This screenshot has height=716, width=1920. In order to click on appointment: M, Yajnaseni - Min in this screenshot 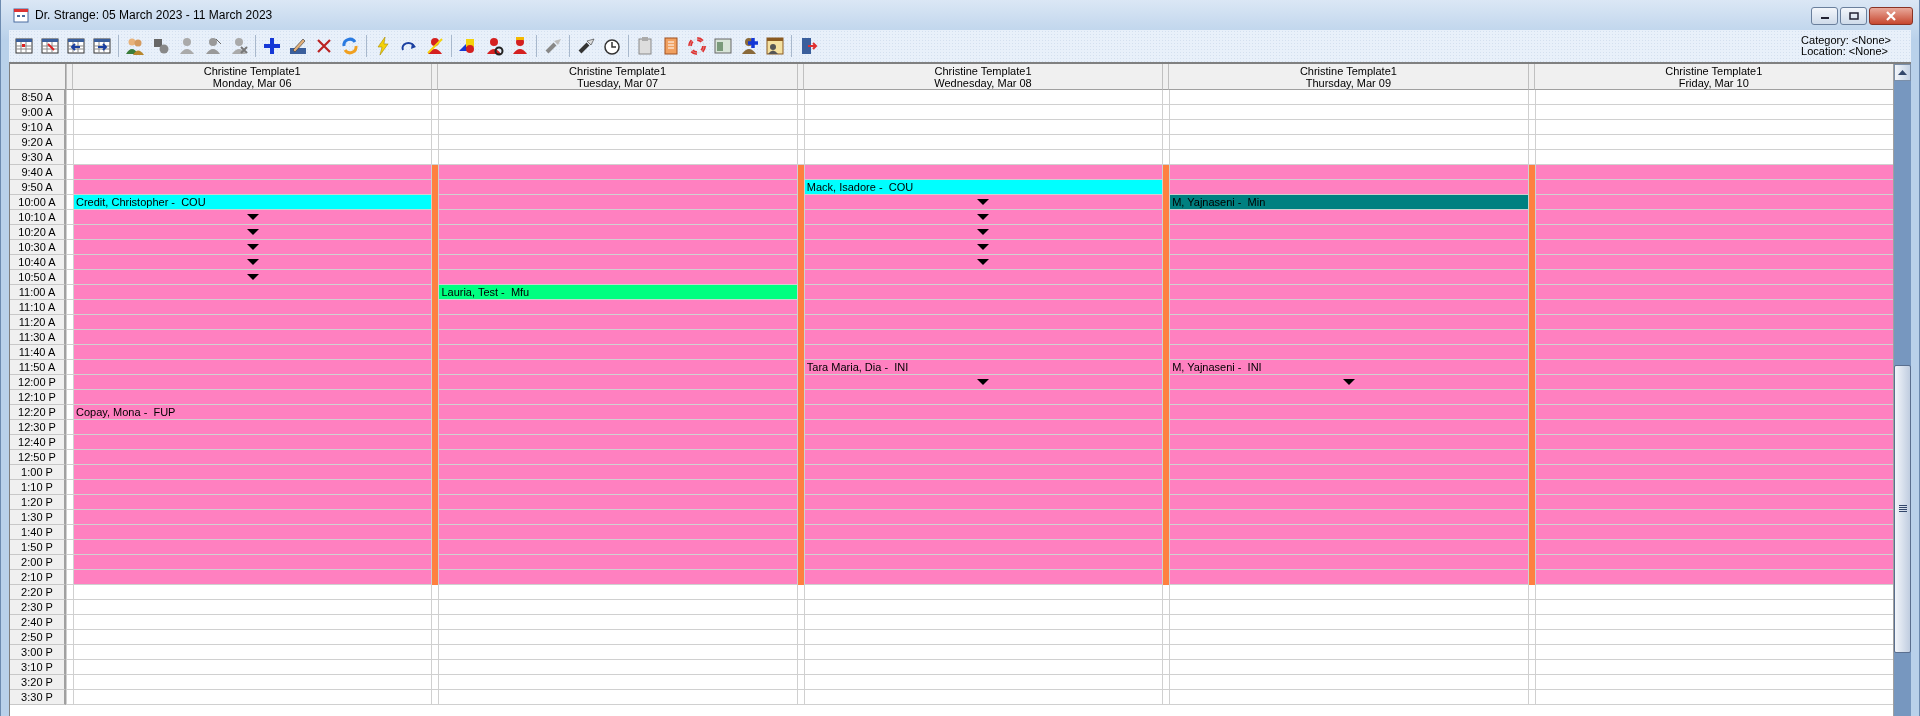, I will do `click(1348, 202)`.